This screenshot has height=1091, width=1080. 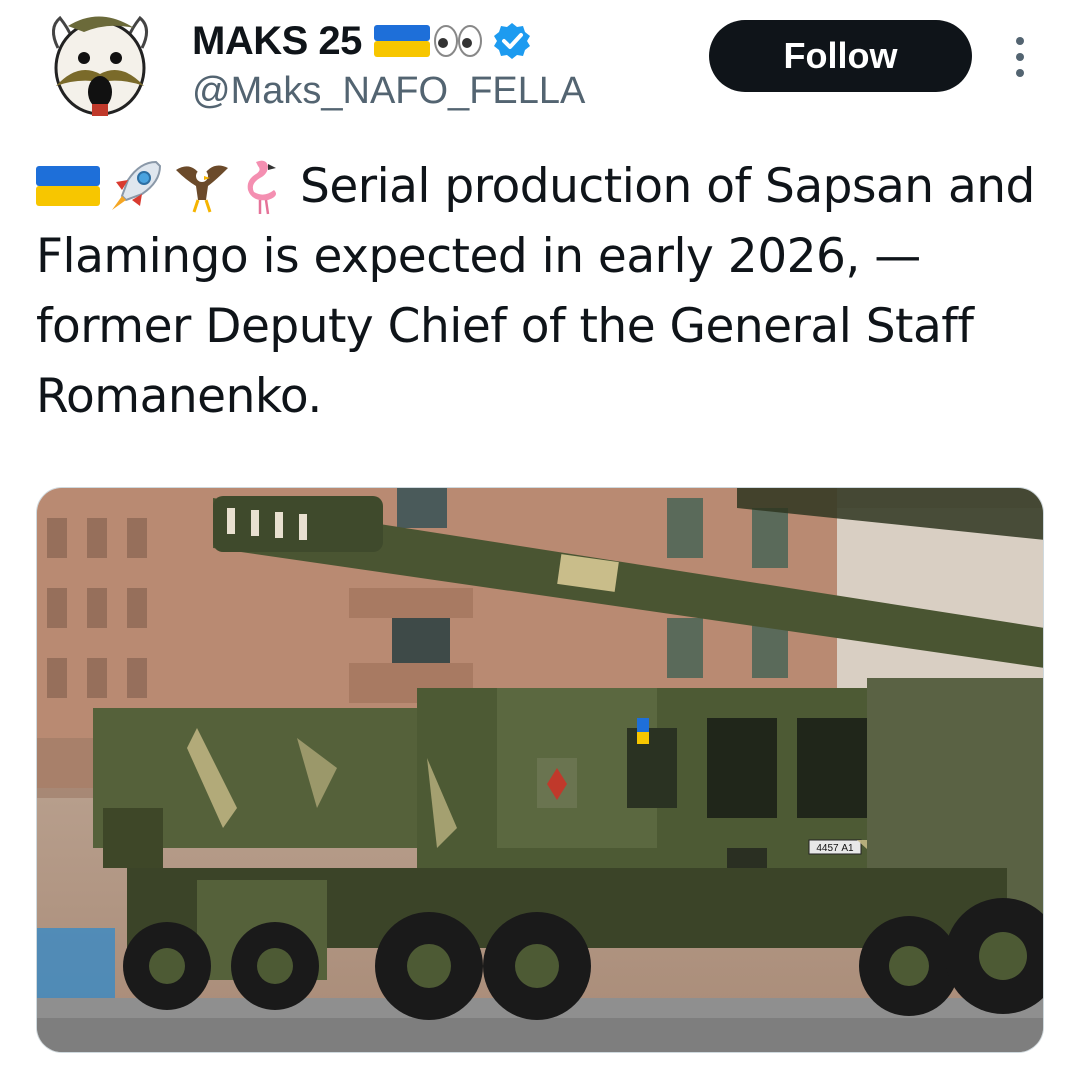 I want to click on more-vertical-icon, so click(x=1020, y=57).